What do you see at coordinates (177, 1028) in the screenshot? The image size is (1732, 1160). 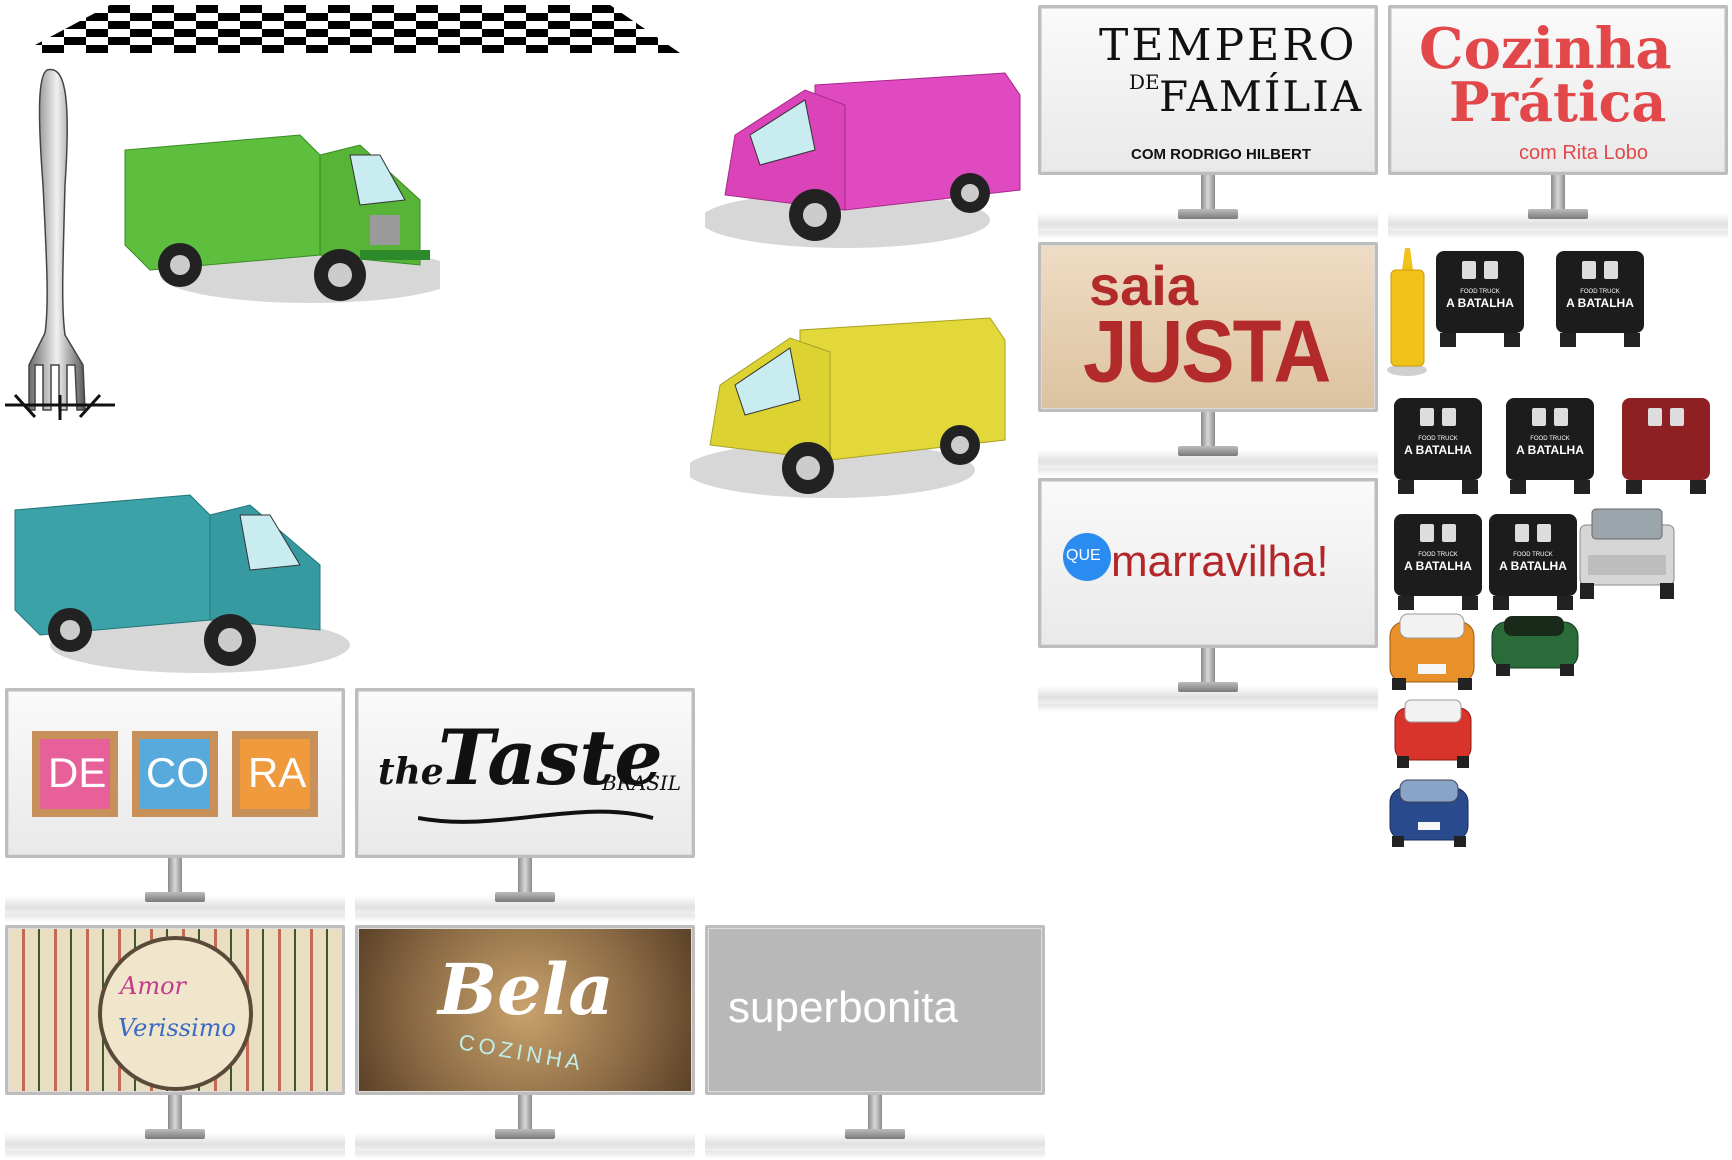 I see `amor-line2: Verissimo` at bounding box center [177, 1028].